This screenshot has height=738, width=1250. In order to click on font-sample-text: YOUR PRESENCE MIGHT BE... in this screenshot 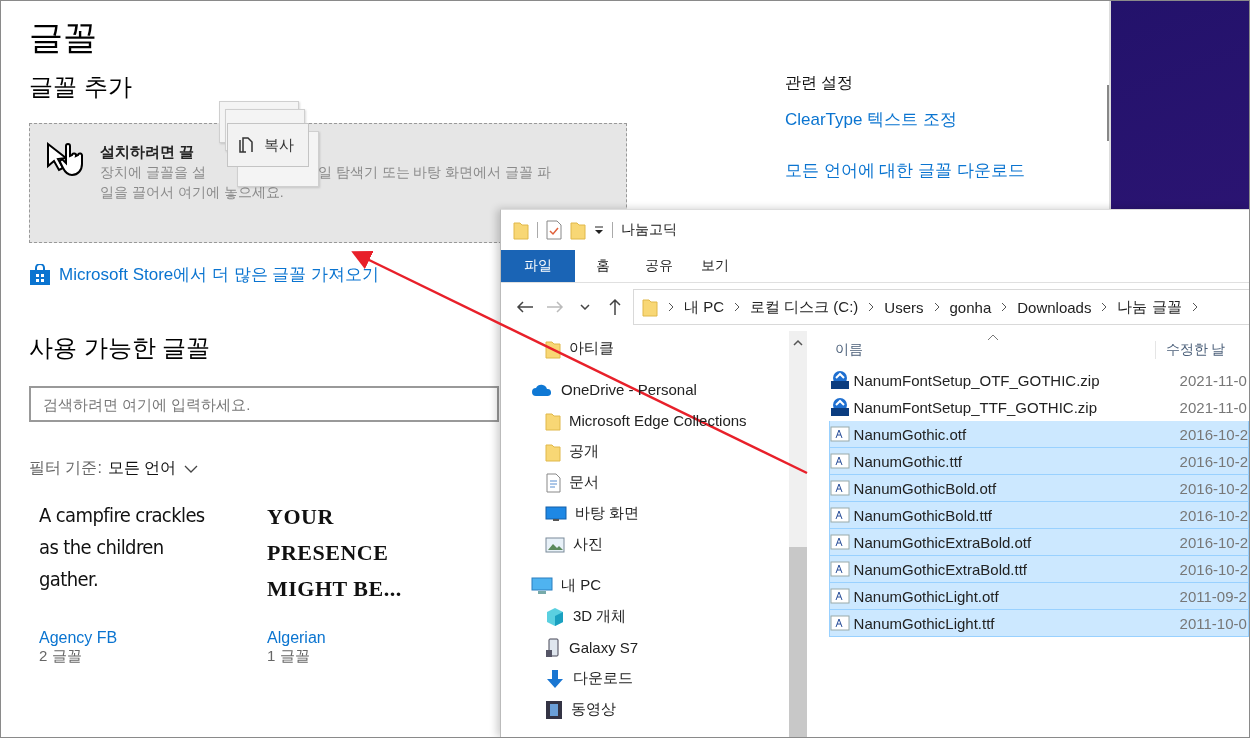, I will do `click(335, 553)`.